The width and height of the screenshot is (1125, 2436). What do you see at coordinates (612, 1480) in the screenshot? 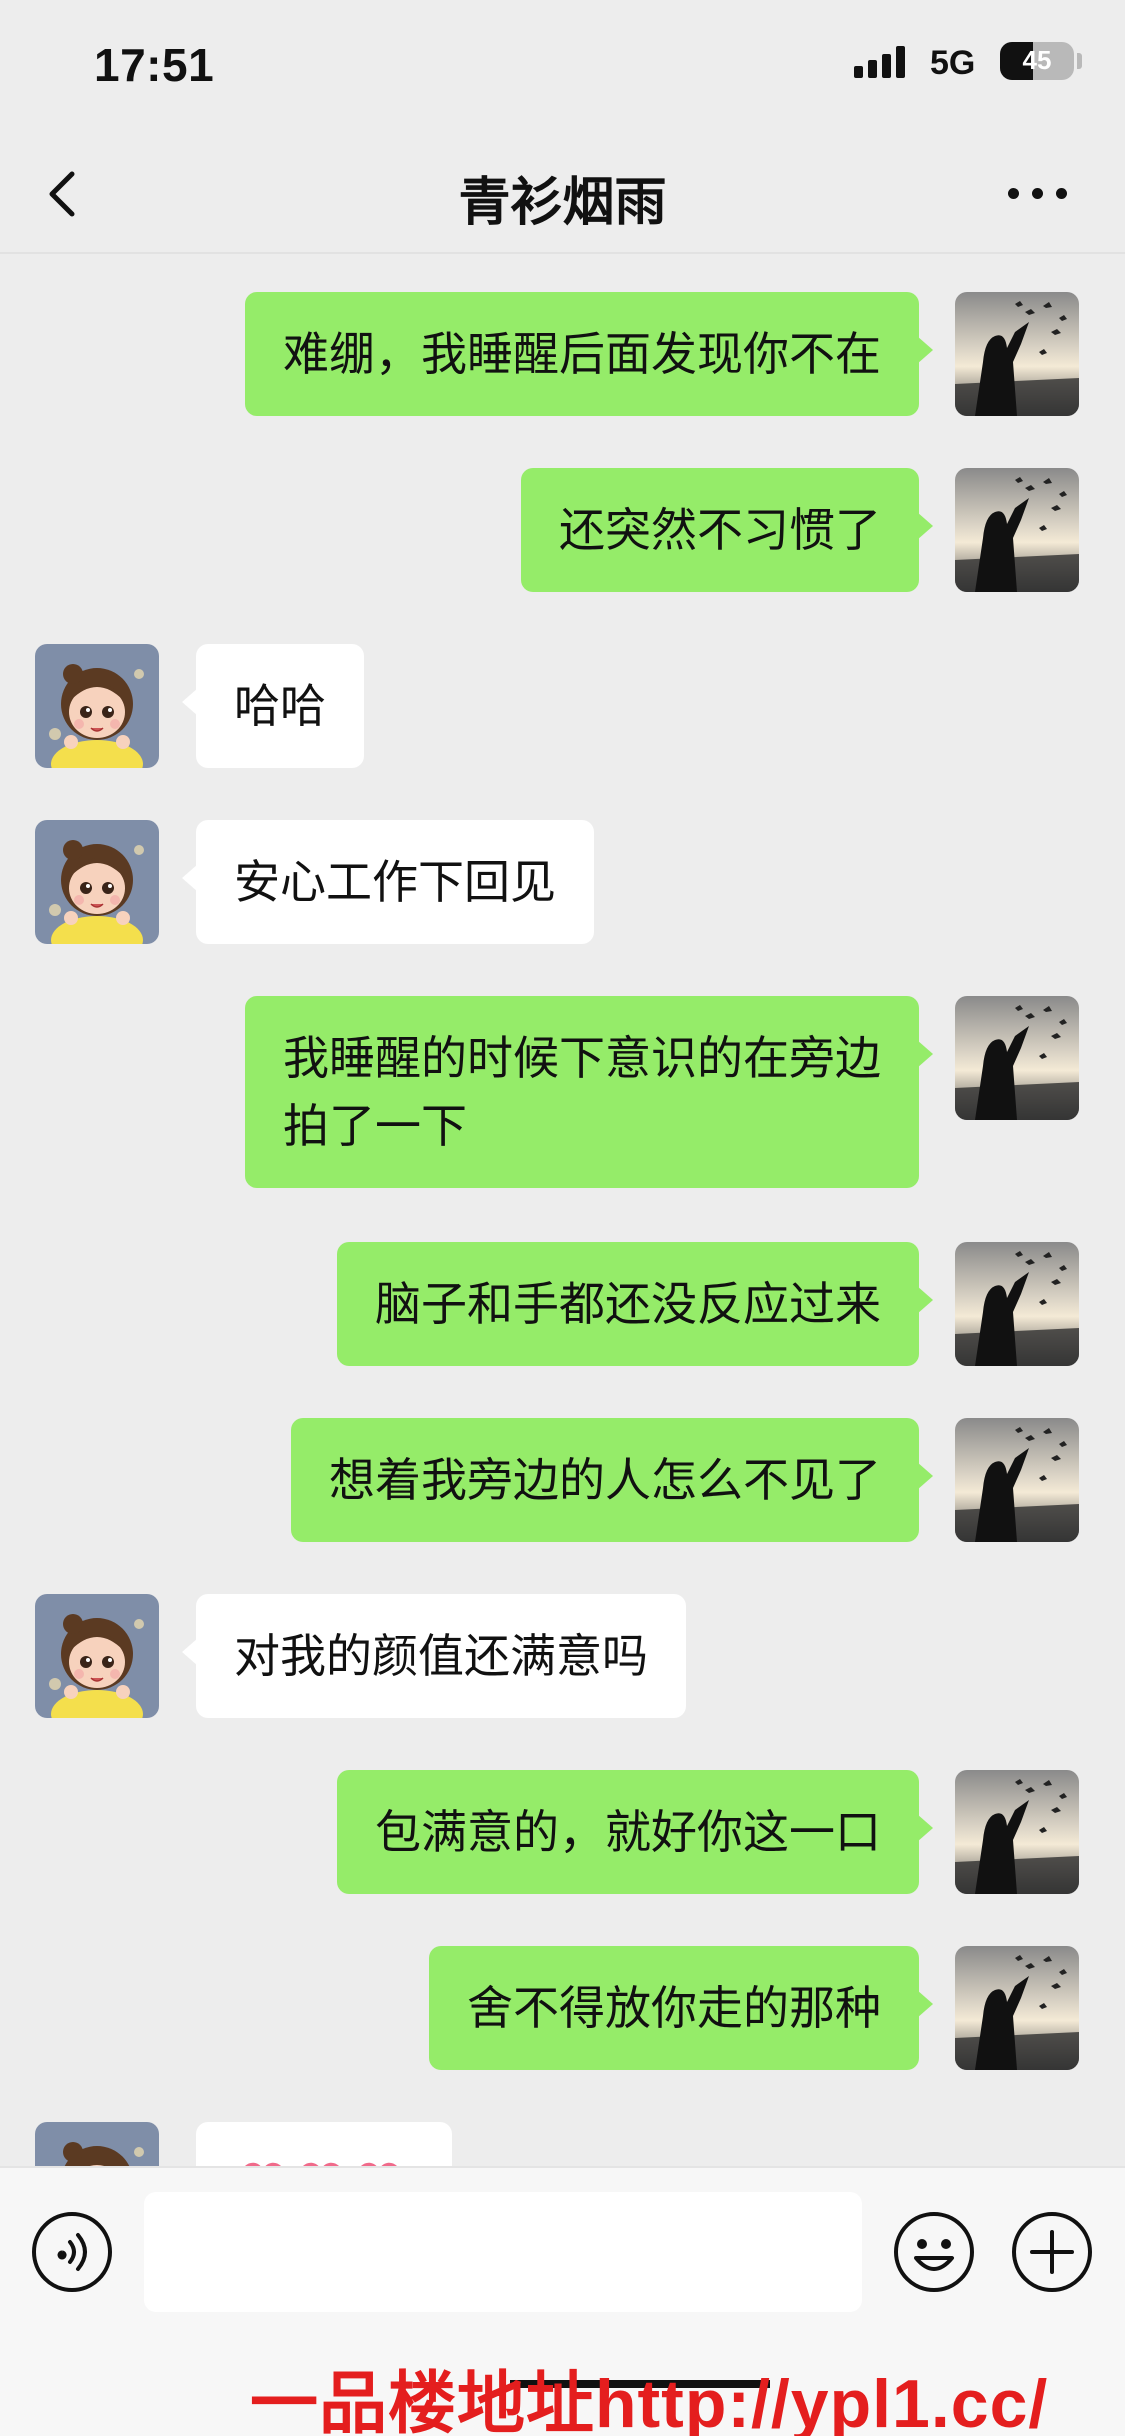
I see `message-bubble: 想着我旁边的人怎么不见了` at bounding box center [612, 1480].